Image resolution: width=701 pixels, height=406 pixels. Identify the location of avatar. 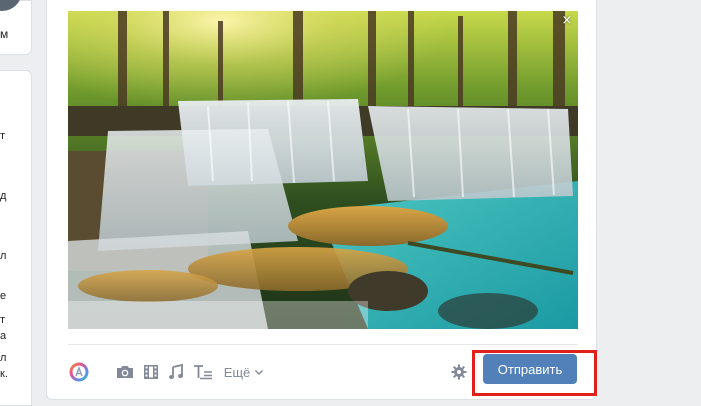
(11, 5).